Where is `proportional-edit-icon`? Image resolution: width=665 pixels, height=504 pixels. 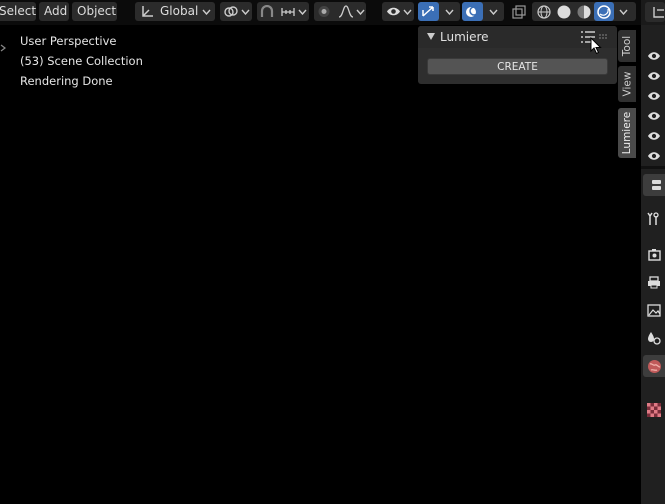
proportional-edit-icon is located at coordinates (324, 11).